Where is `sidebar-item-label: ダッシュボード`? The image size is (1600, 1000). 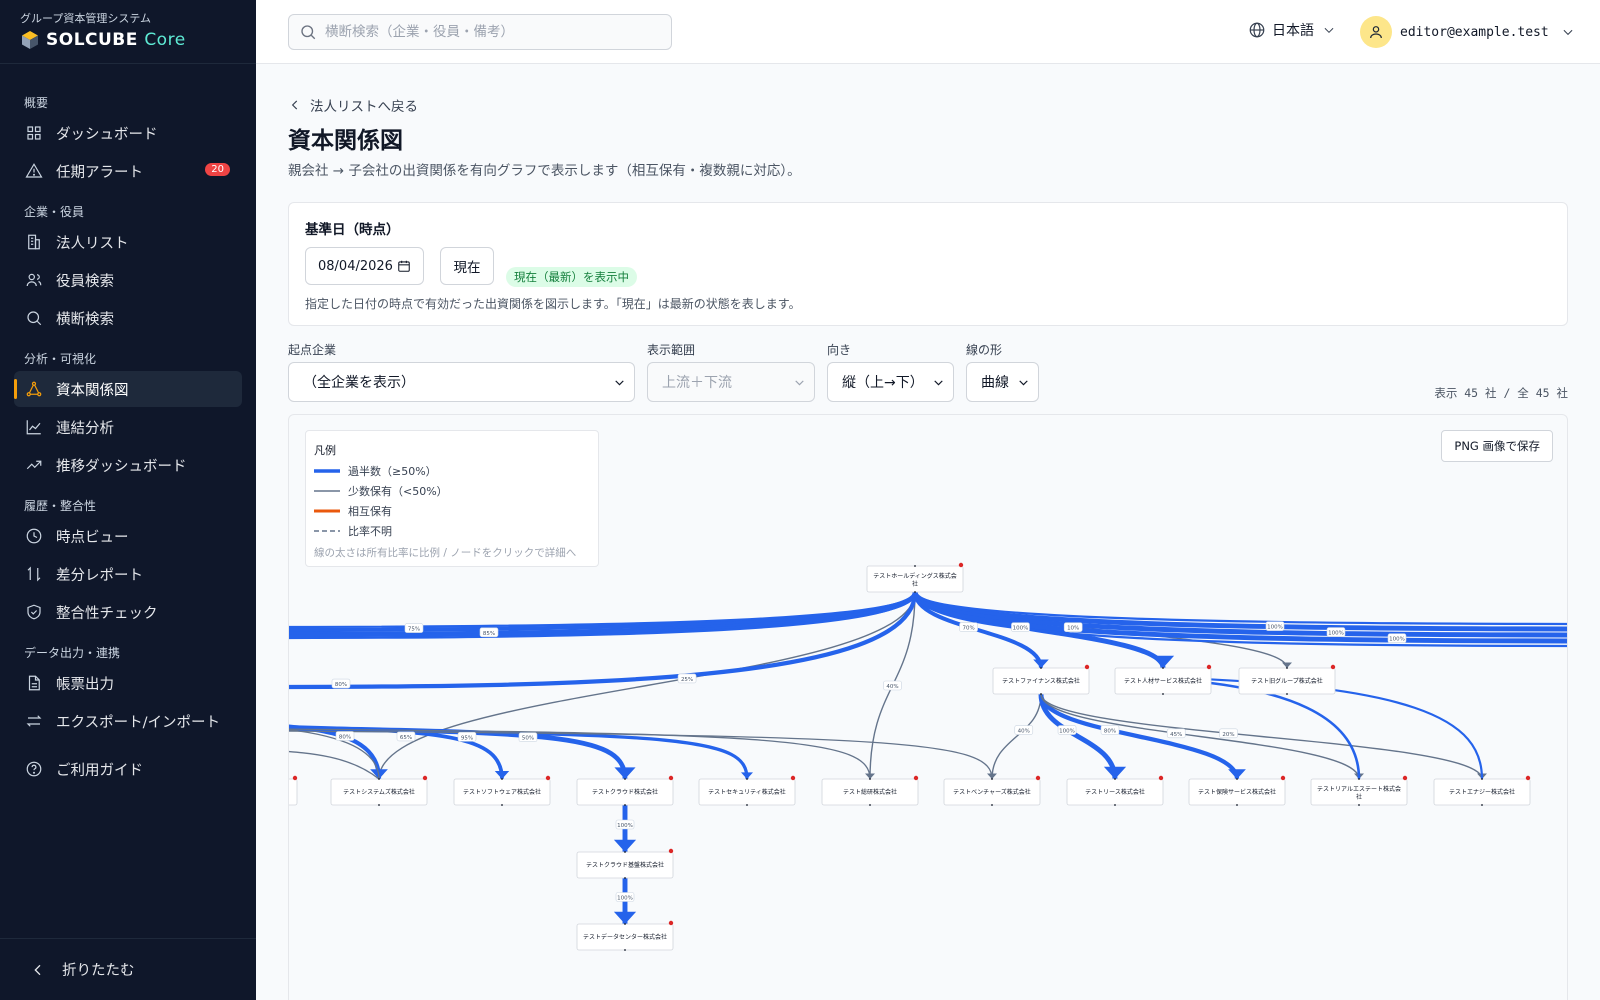
sidebar-item-label: ダッシュボード is located at coordinates (107, 134).